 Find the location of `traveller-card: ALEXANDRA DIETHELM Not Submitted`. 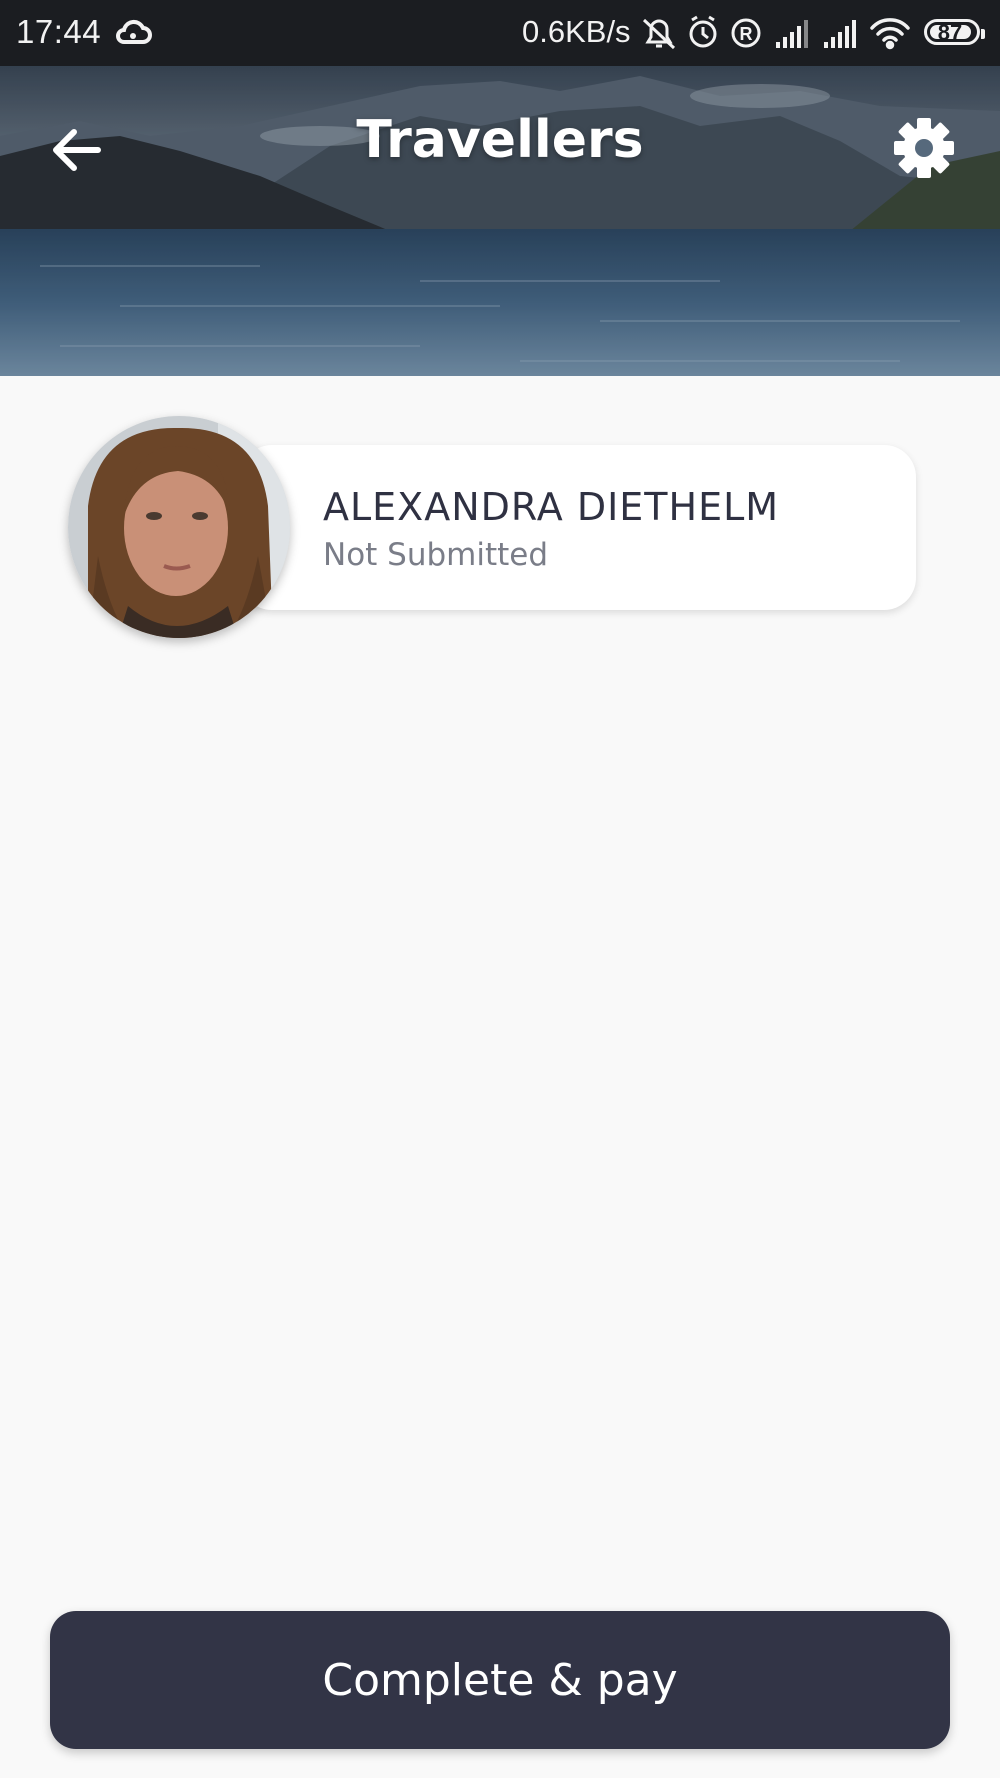

traveller-card: ALEXANDRA DIETHELM Not Submitted is located at coordinates (578, 527).